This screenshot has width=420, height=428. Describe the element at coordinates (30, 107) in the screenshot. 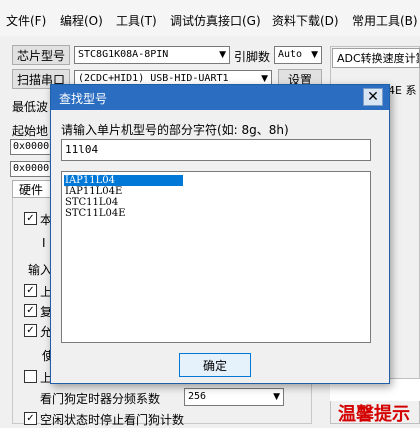

I see `min-baud-label: 最低波` at that location.